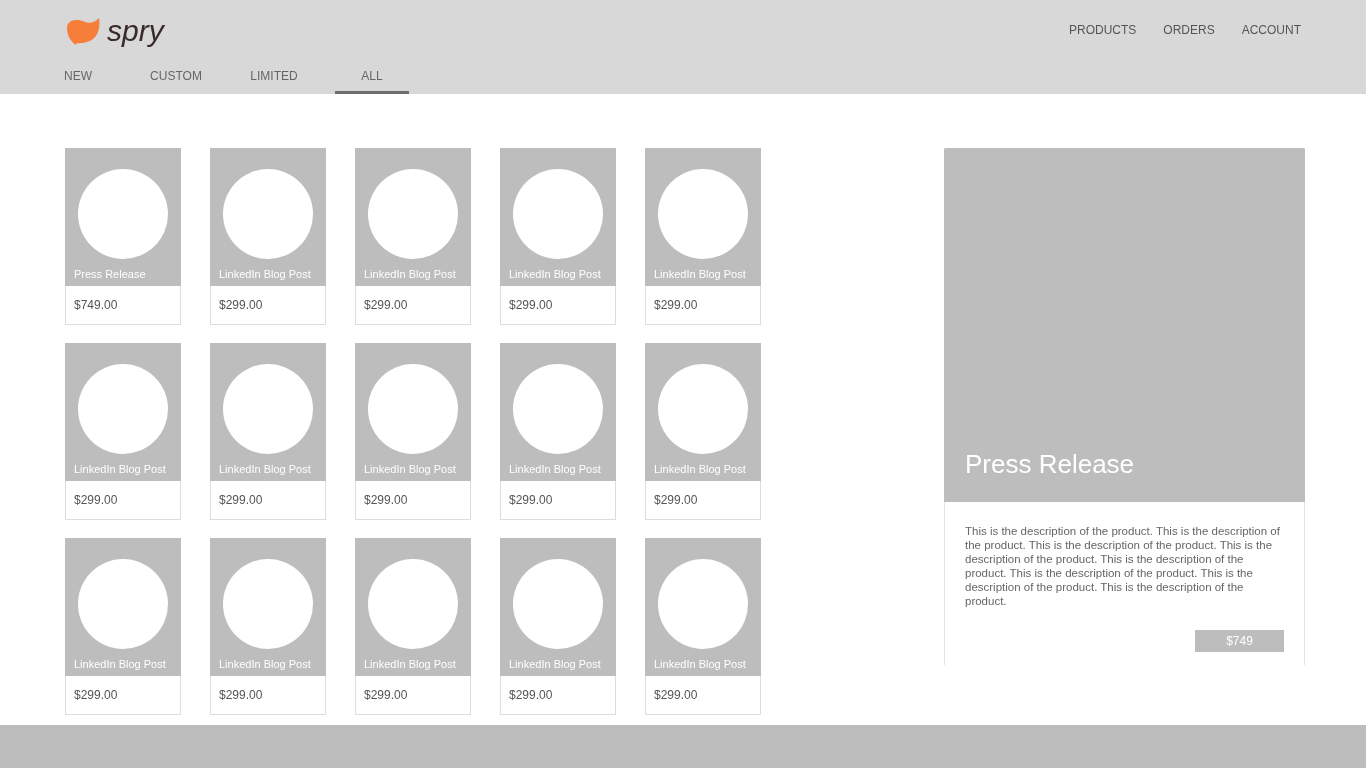 Image resolution: width=1366 pixels, height=768 pixels. What do you see at coordinates (110, 274) in the screenshot?
I see `product-name: Press Release` at bounding box center [110, 274].